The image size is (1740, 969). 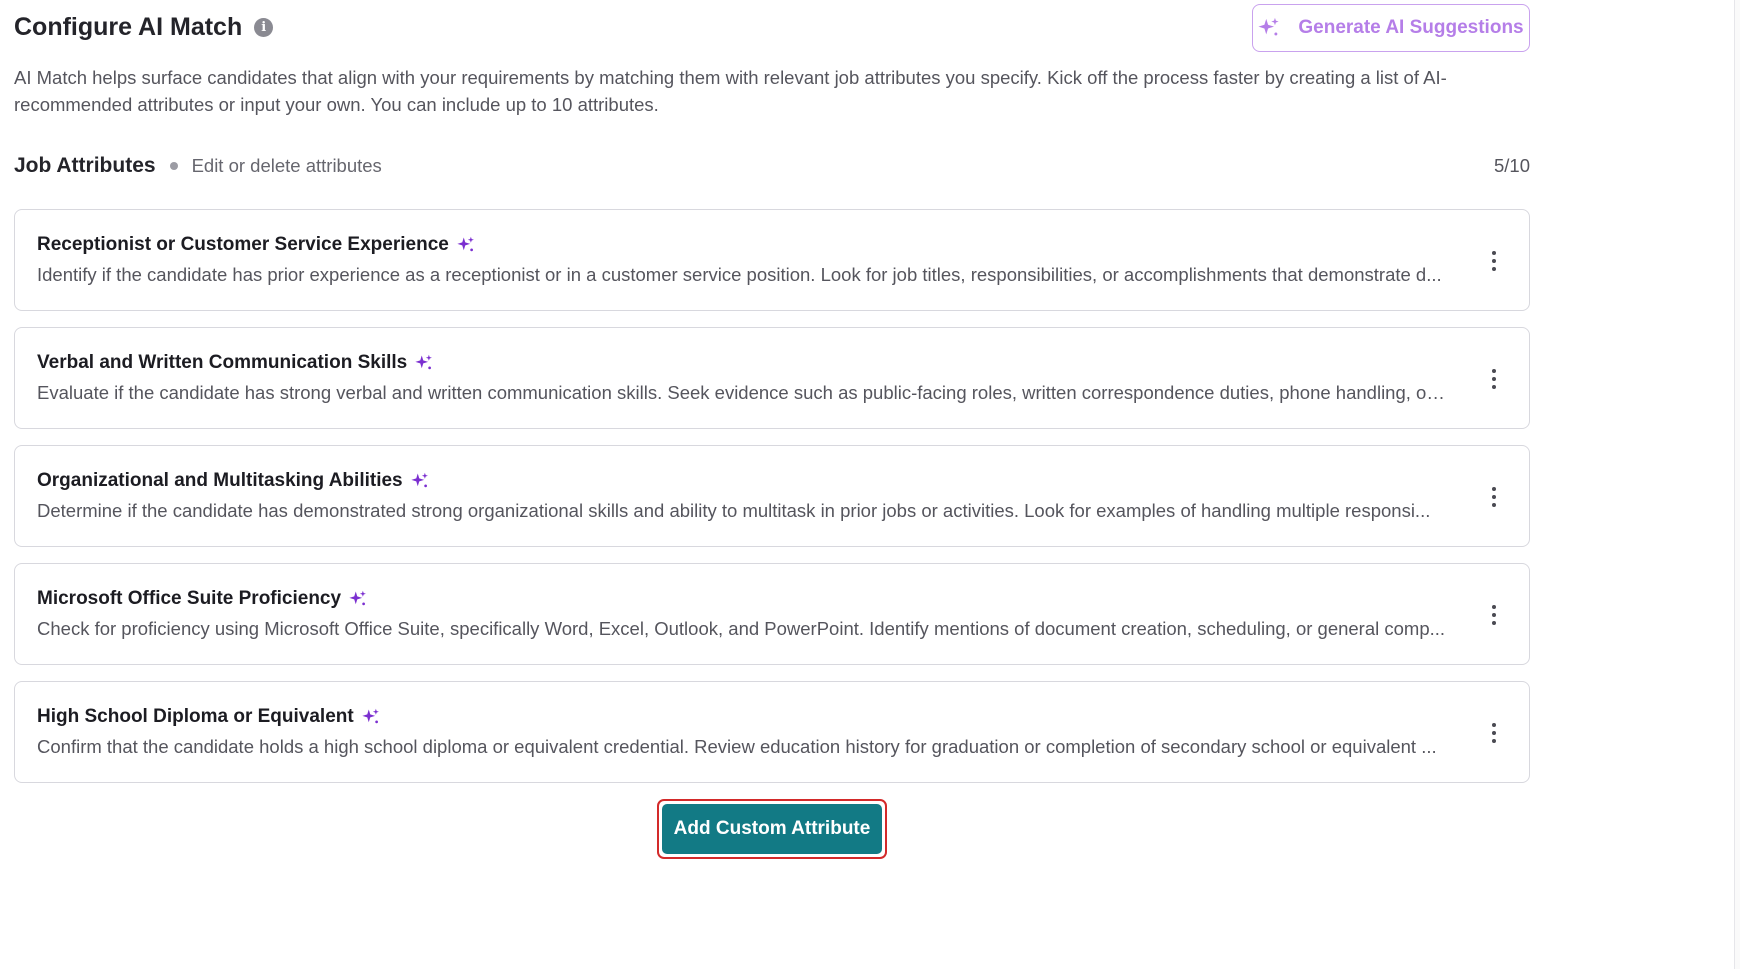 I want to click on attribute-title-text: Verbal and Written Communication Skills, so click(x=222, y=362).